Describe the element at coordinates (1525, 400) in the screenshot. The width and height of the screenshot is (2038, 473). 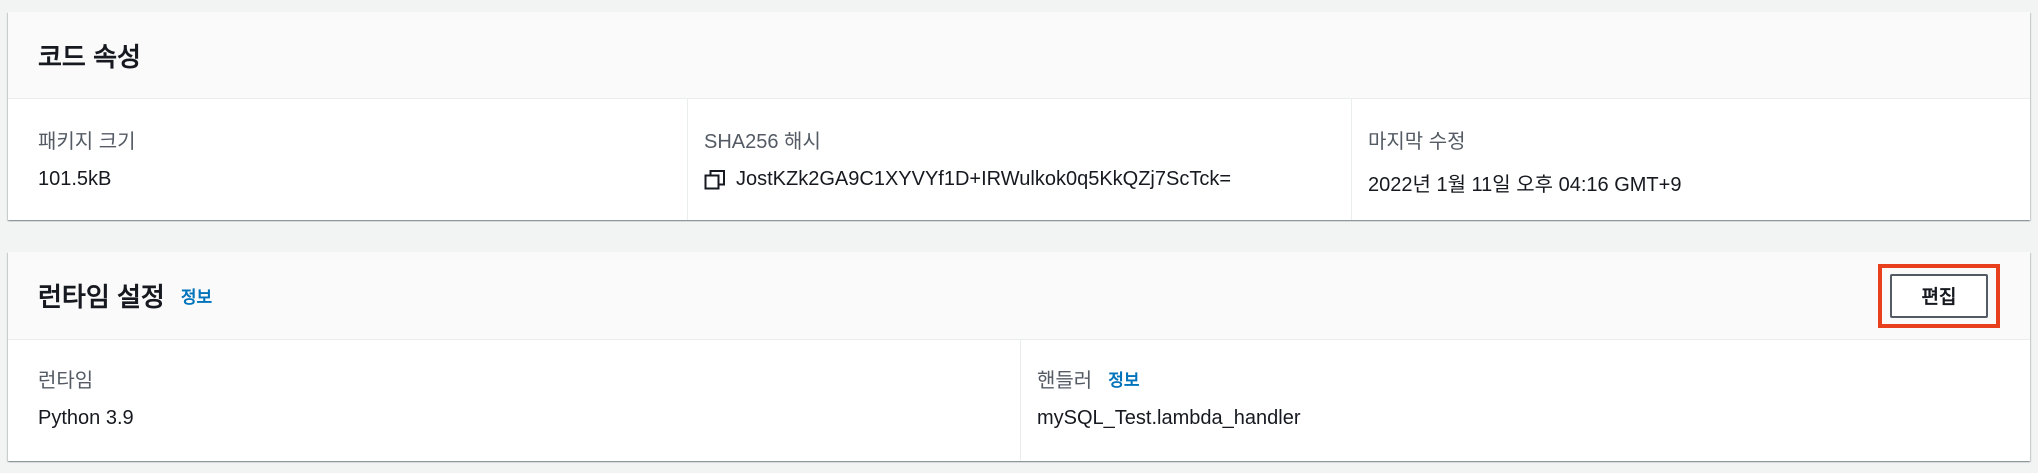
I see `handler-column: 핸들러 정보 mySQL_Test.lambda_handler` at that location.